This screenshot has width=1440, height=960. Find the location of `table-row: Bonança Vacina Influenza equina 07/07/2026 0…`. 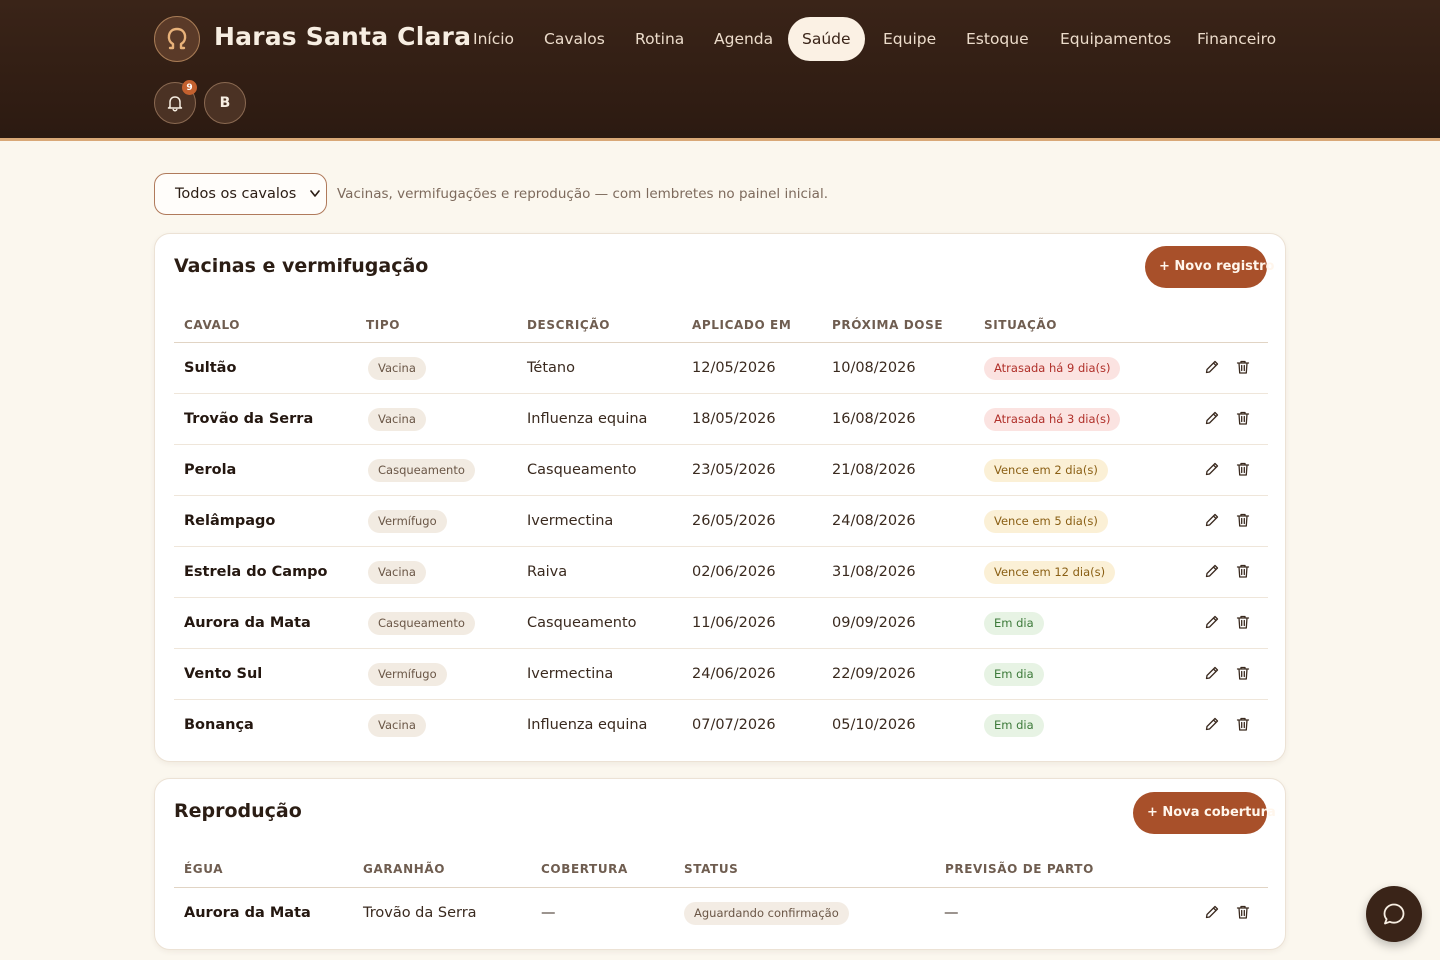

table-row: Bonança Vacina Influenza equina 07/07/2026 0… is located at coordinates (721, 725).